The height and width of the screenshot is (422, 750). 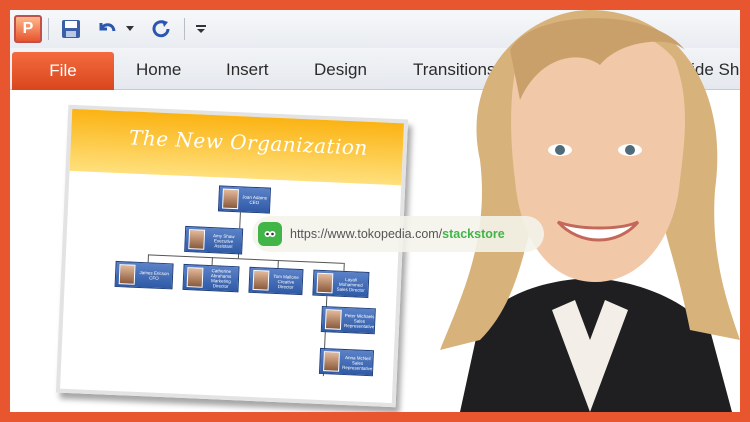 What do you see at coordinates (214, 240) in the screenshot?
I see `org-node: Amy Shaw Executive Assistant` at bounding box center [214, 240].